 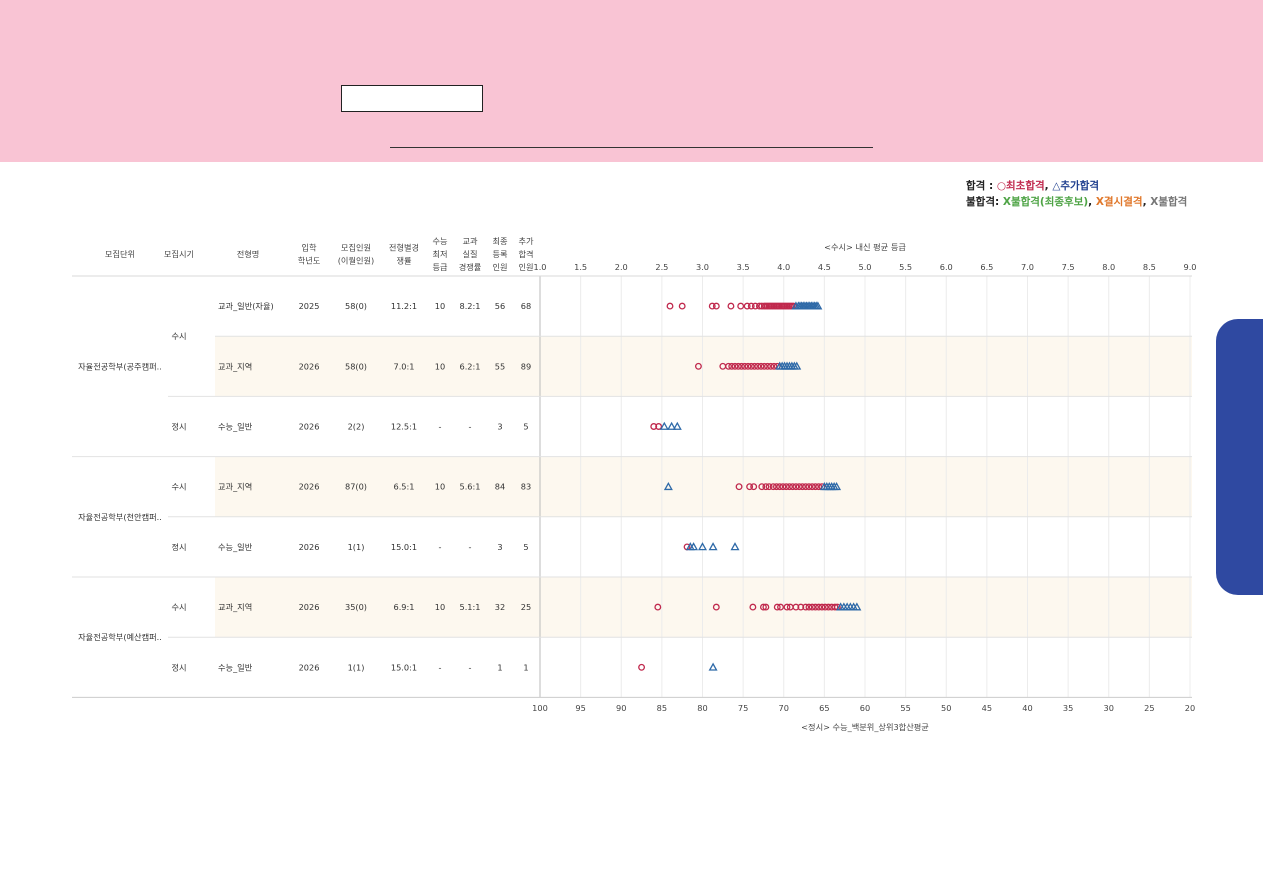 I want to click on top-axis-tick: 3.0, so click(x=702, y=267).